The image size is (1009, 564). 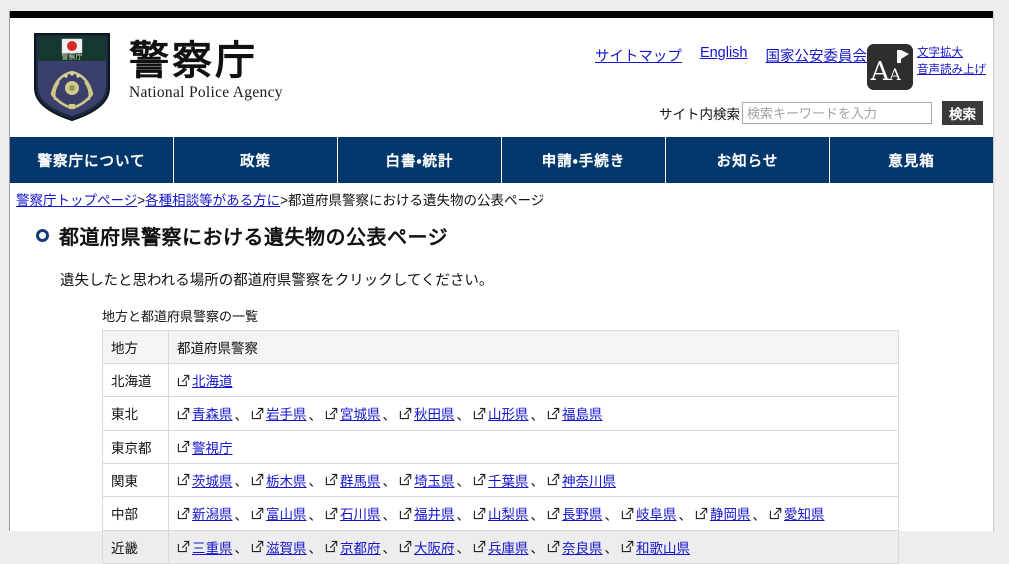 What do you see at coordinates (72, 77) in the screenshot?
I see `police-shield-emblem-icon: 警察庁` at bounding box center [72, 77].